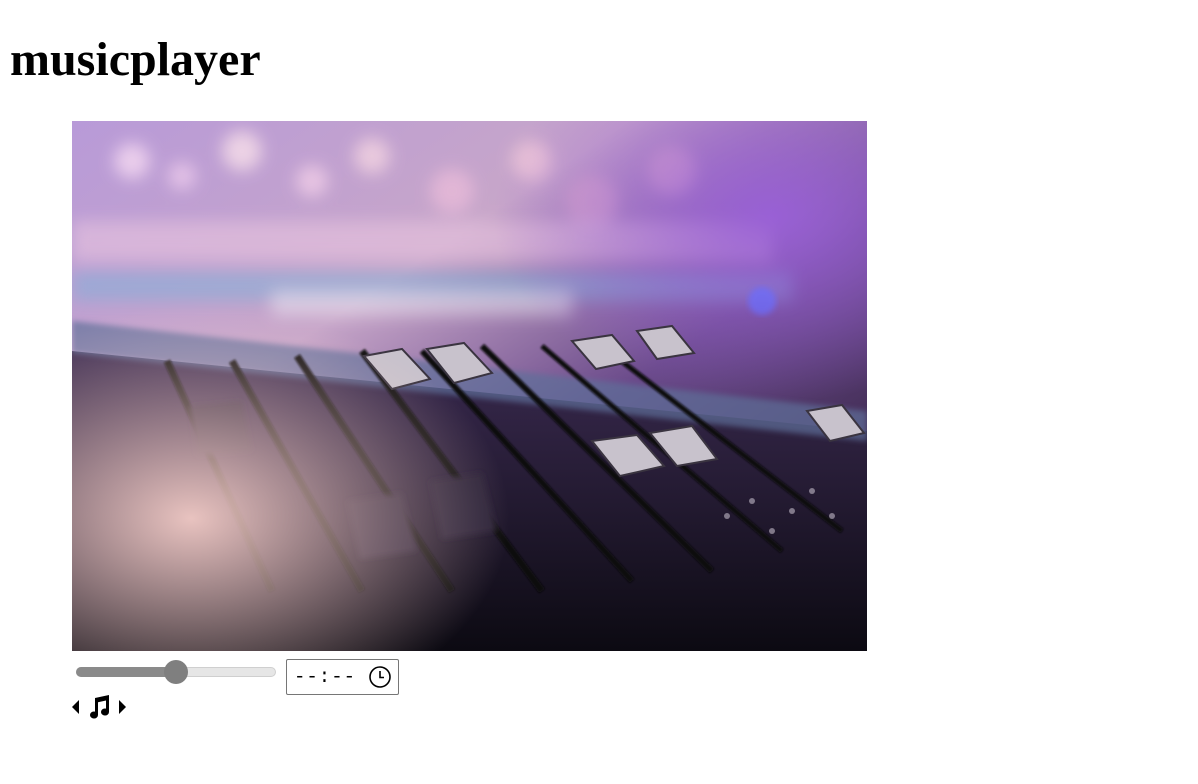 This screenshot has height=784, width=1198. Describe the element at coordinates (126, 672) in the screenshot. I see `volume-fill` at that location.